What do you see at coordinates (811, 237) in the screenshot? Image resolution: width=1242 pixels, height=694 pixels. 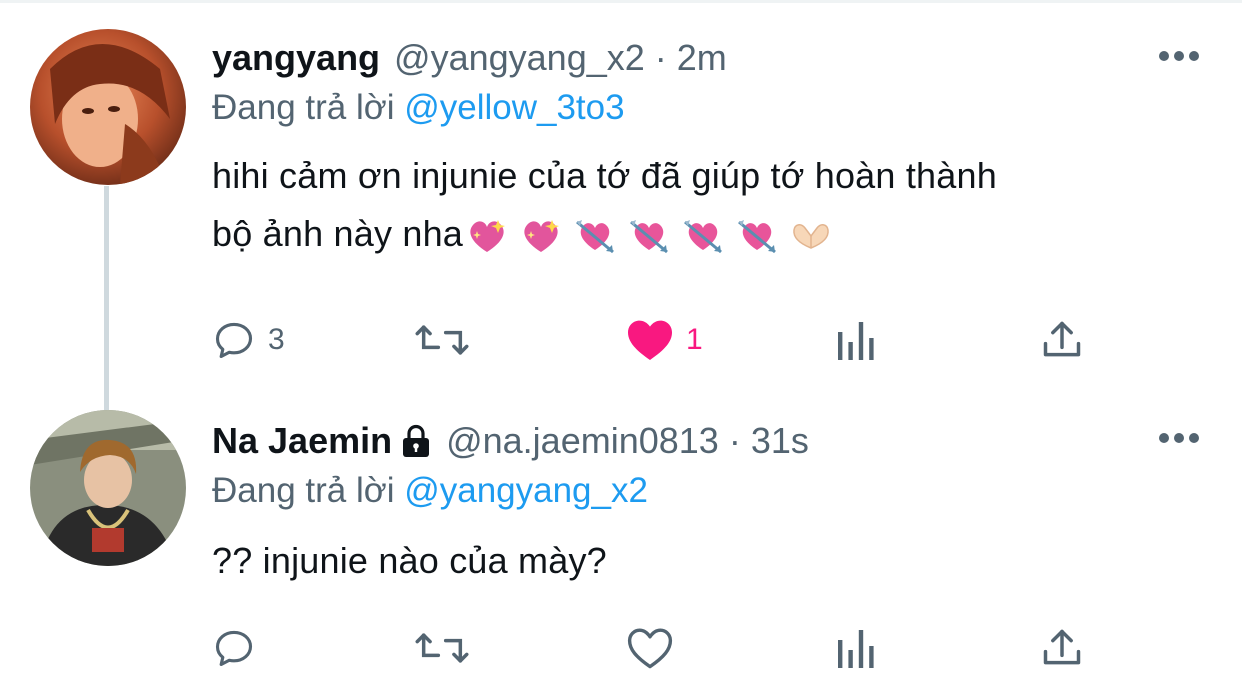 I see `heart-hands-icon` at bounding box center [811, 237].